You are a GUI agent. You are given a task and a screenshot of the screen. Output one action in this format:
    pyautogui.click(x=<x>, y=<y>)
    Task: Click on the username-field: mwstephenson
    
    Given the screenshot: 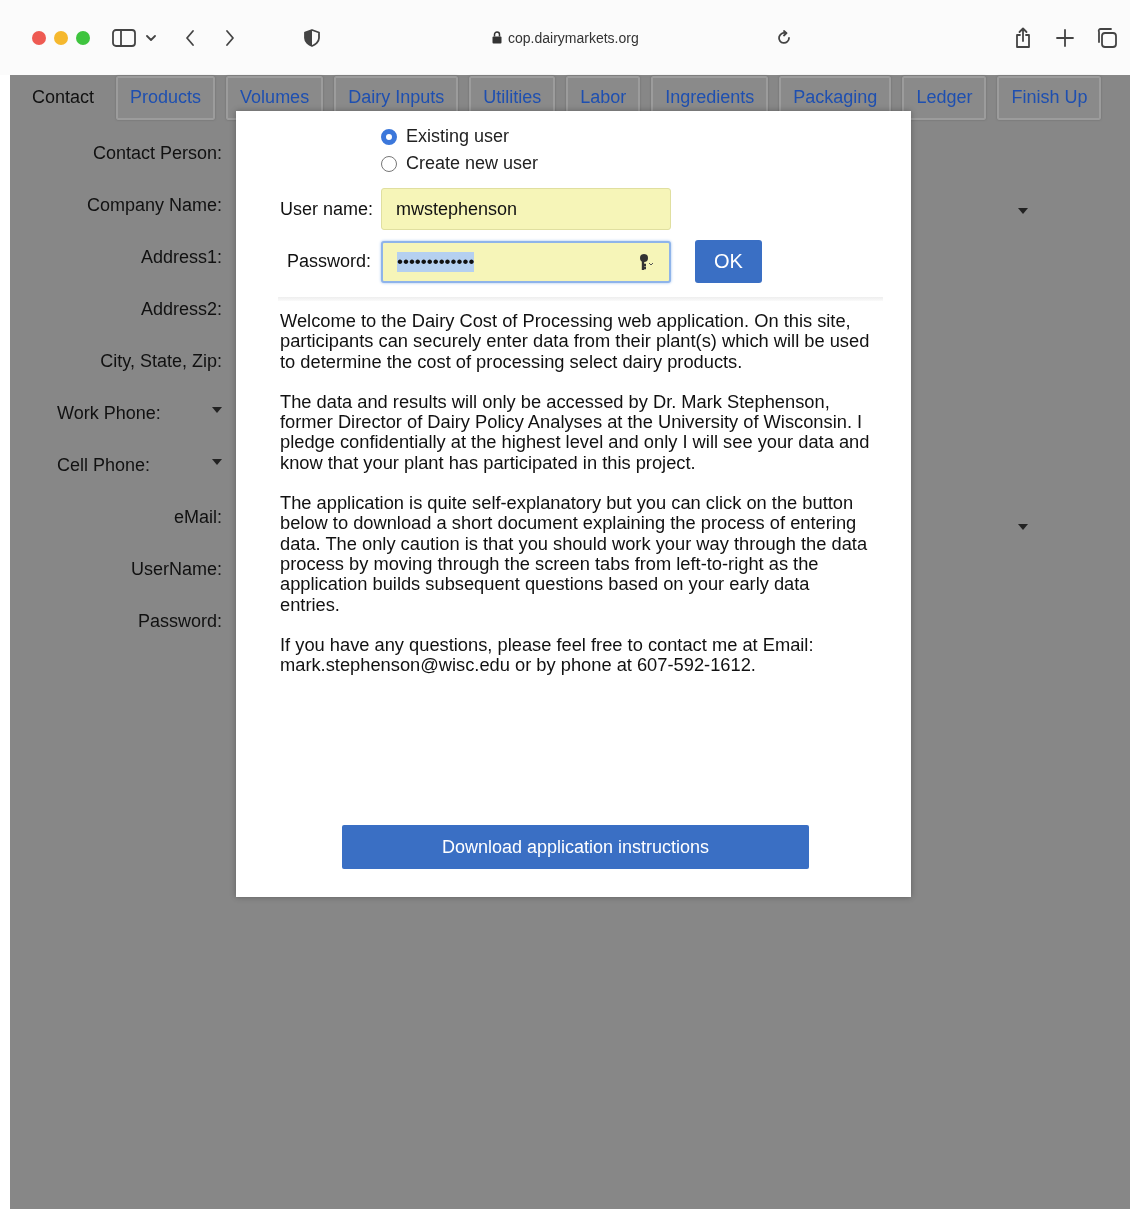 What is the action you would take?
    pyautogui.click(x=526, y=209)
    